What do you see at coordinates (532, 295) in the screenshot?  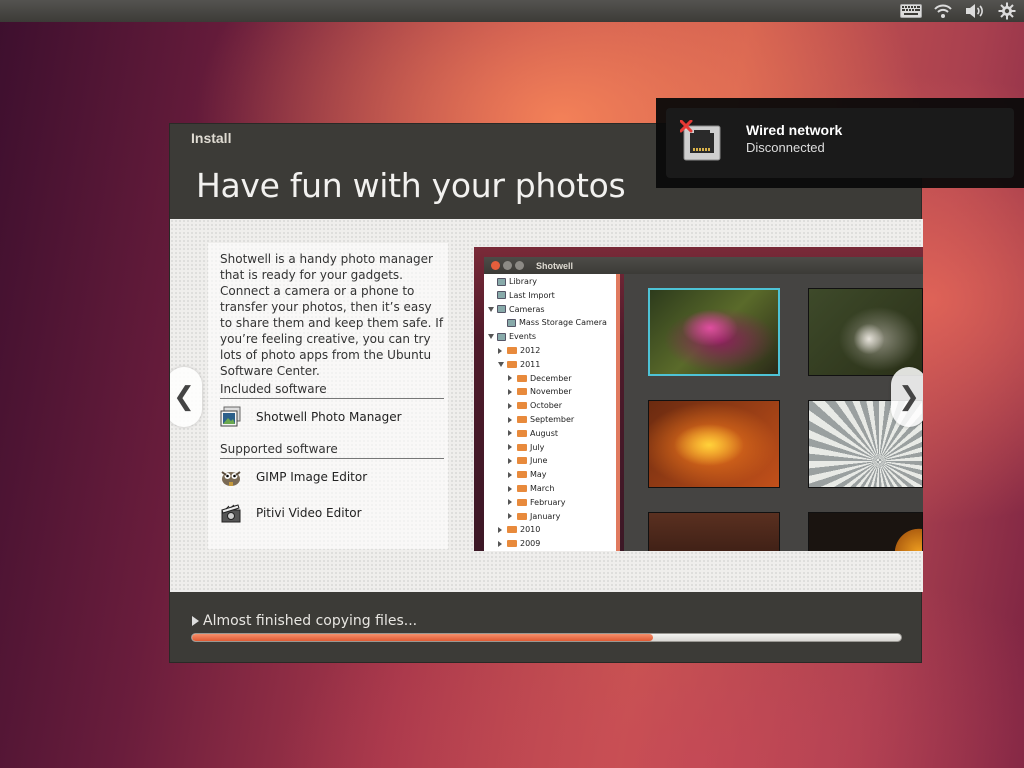 I see `shotwell-sidebar-label: Last Import` at bounding box center [532, 295].